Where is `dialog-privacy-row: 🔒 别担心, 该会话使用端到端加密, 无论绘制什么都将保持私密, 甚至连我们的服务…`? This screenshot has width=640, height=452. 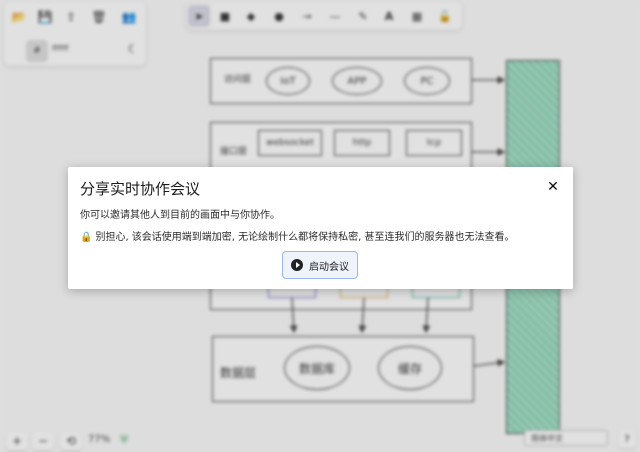 dialog-privacy-row: 🔒 别担心, 该会话使用端到端加密, 无论绘制什么都将保持私密, 甚至连我们的服务… is located at coordinates (320, 238).